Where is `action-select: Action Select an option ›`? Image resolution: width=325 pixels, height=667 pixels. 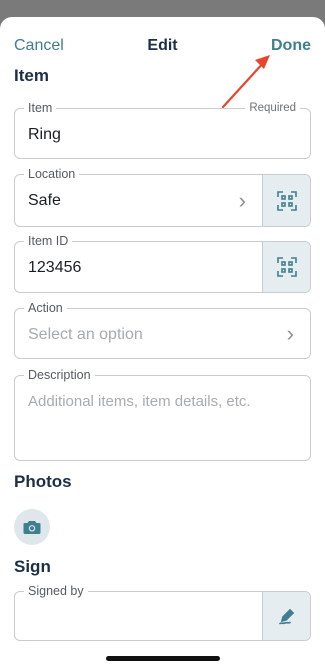 action-select: Action Select an option › is located at coordinates (162, 329).